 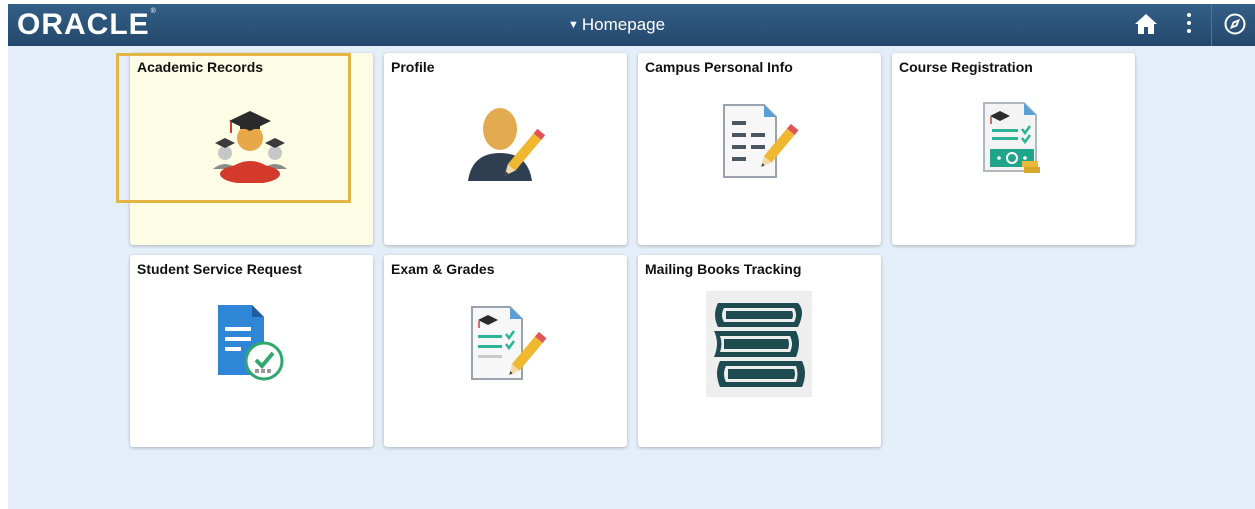 I want to click on home-icon, so click(x=1146, y=26).